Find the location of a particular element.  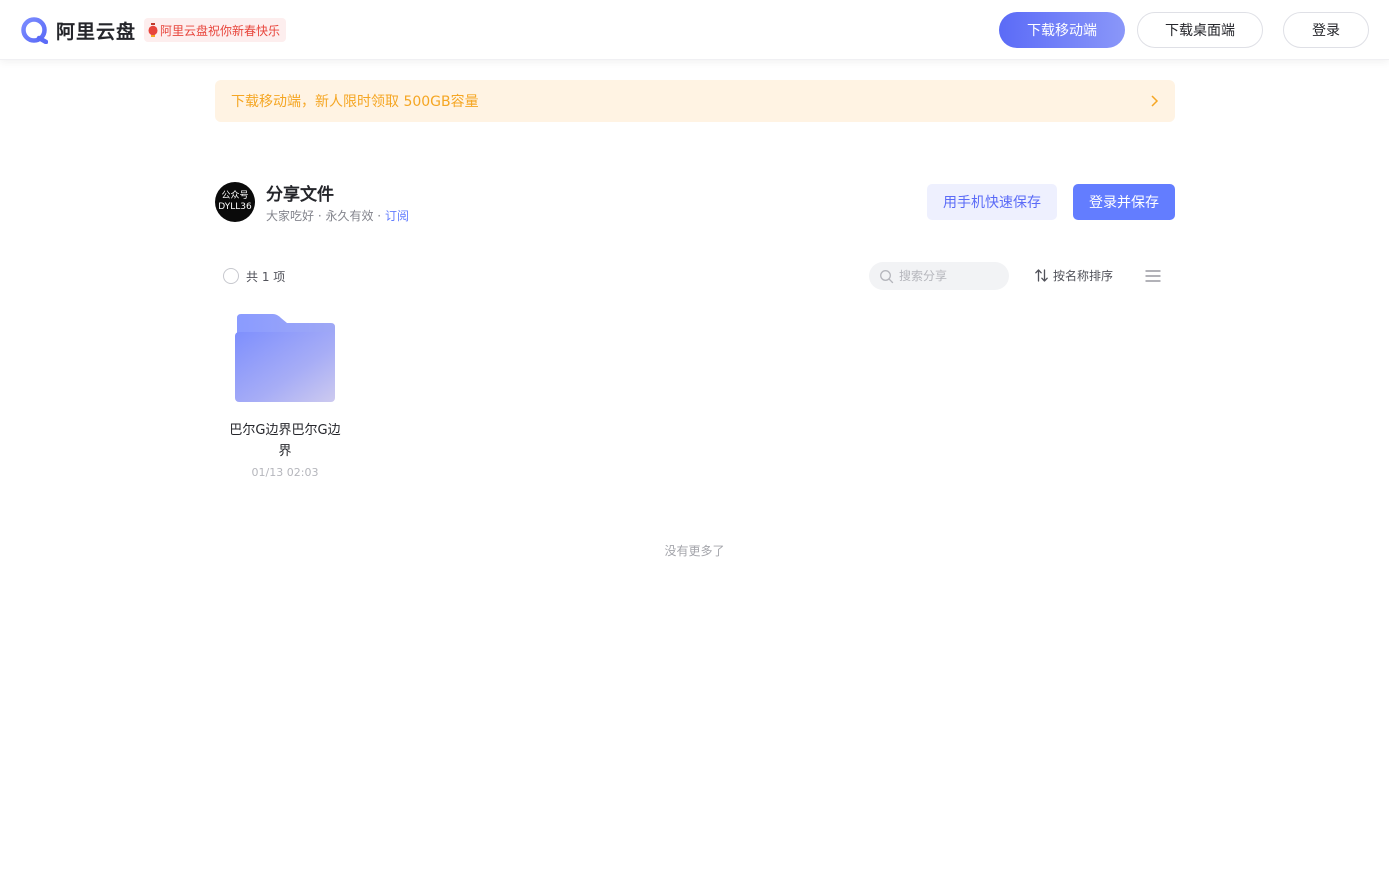

avatar-text-line2: DYLL36 is located at coordinates (235, 207).